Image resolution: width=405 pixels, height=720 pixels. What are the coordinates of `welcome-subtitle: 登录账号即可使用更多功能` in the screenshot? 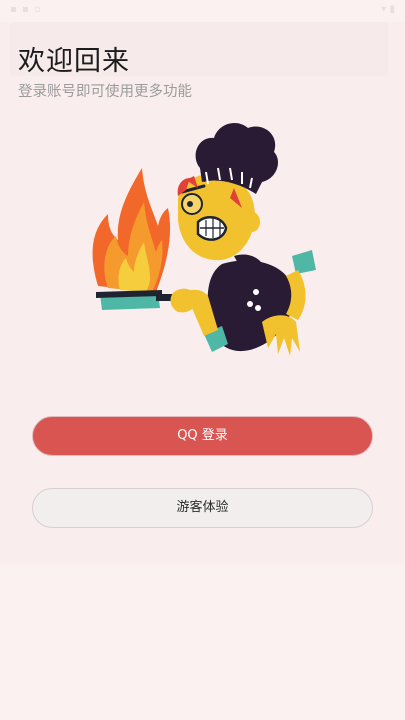 It's located at (105, 92).